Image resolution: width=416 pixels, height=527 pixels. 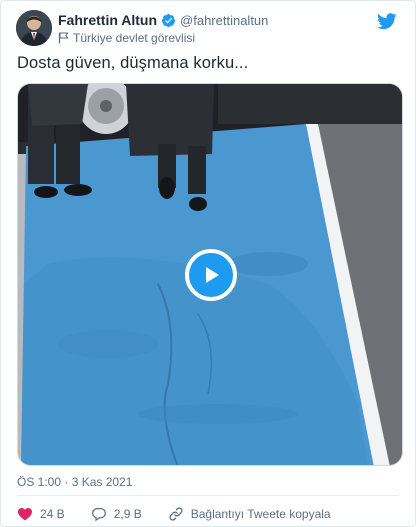 I want to click on like-button: 24 B, so click(x=41, y=514).